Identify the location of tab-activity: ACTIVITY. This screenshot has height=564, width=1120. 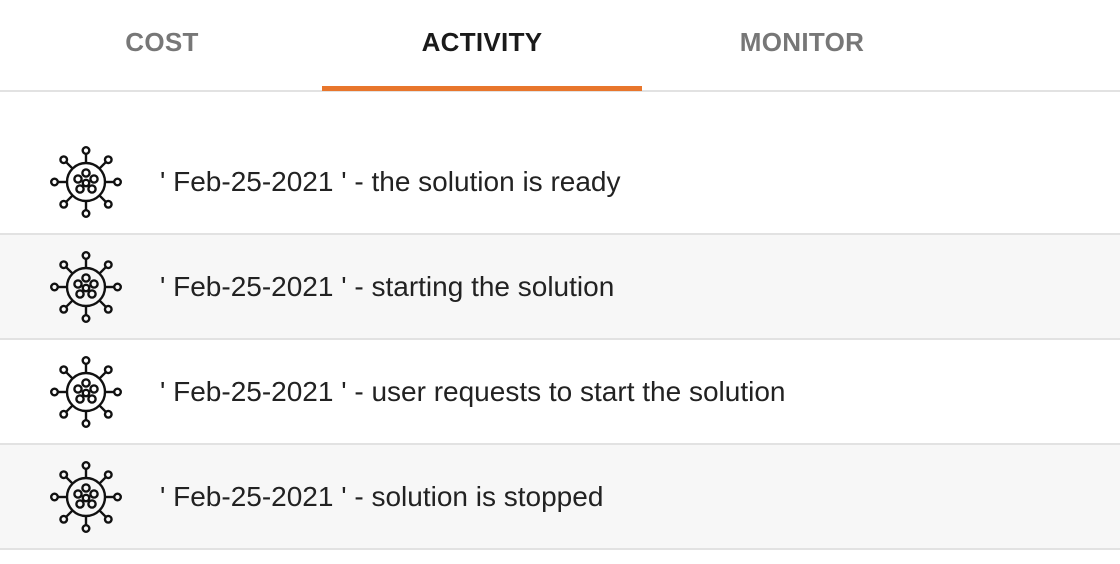
(482, 45).